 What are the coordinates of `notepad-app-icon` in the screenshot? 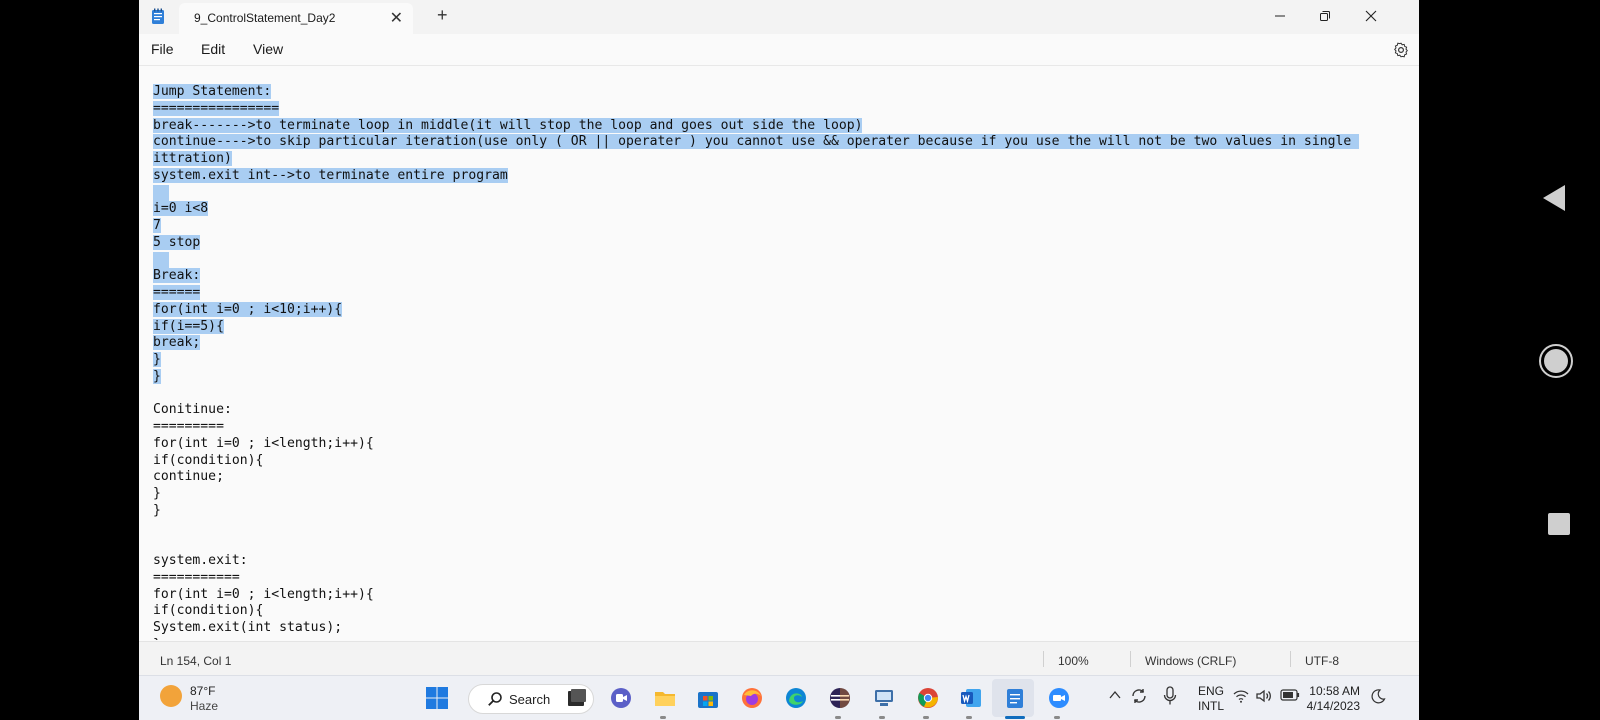 It's located at (158, 16).